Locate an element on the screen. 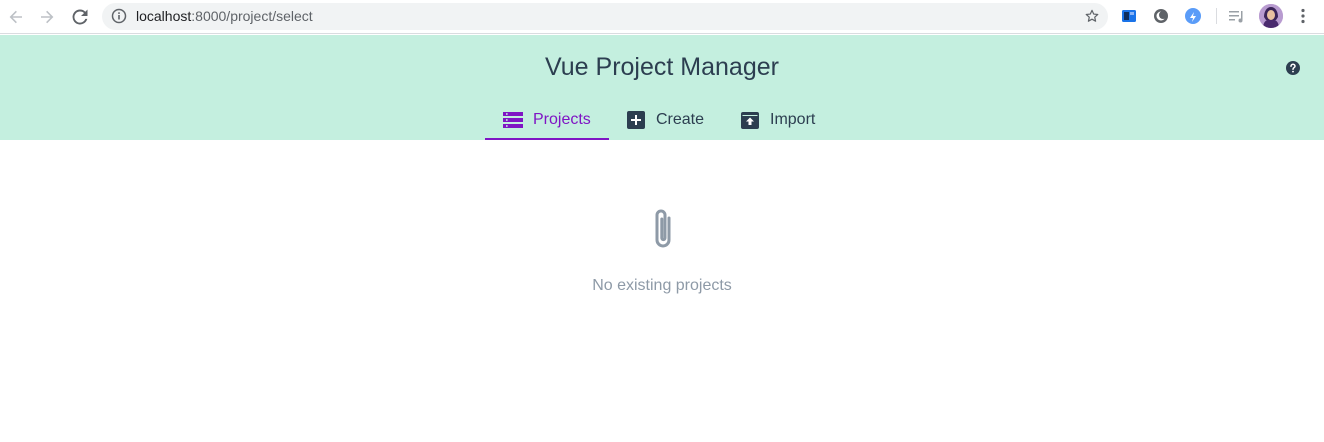  browser-menu-button is located at coordinates (1303, 16).